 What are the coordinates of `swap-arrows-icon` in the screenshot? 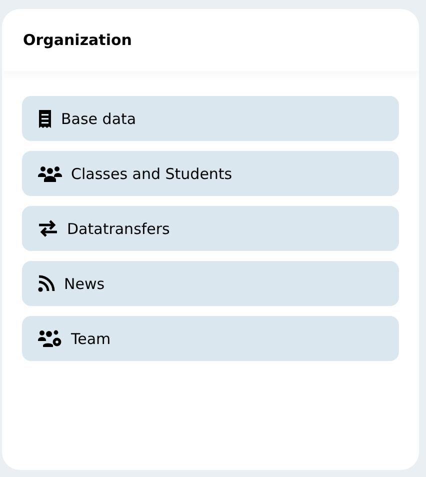 It's located at (48, 228).